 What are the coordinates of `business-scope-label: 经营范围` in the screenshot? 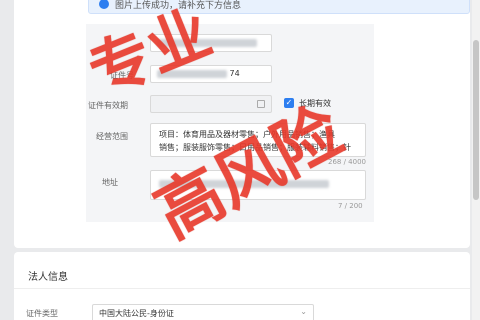 It's located at (112, 136).